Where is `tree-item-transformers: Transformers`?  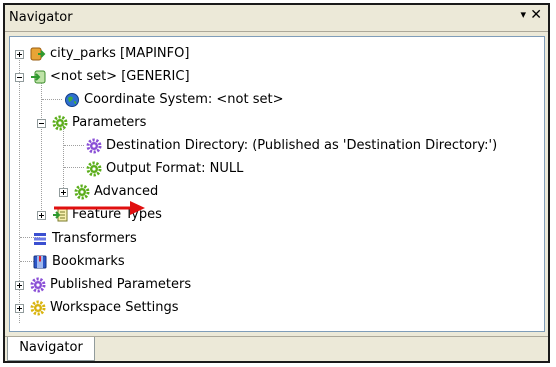 tree-item-transformers: Transformers is located at coordinates (275, 239).